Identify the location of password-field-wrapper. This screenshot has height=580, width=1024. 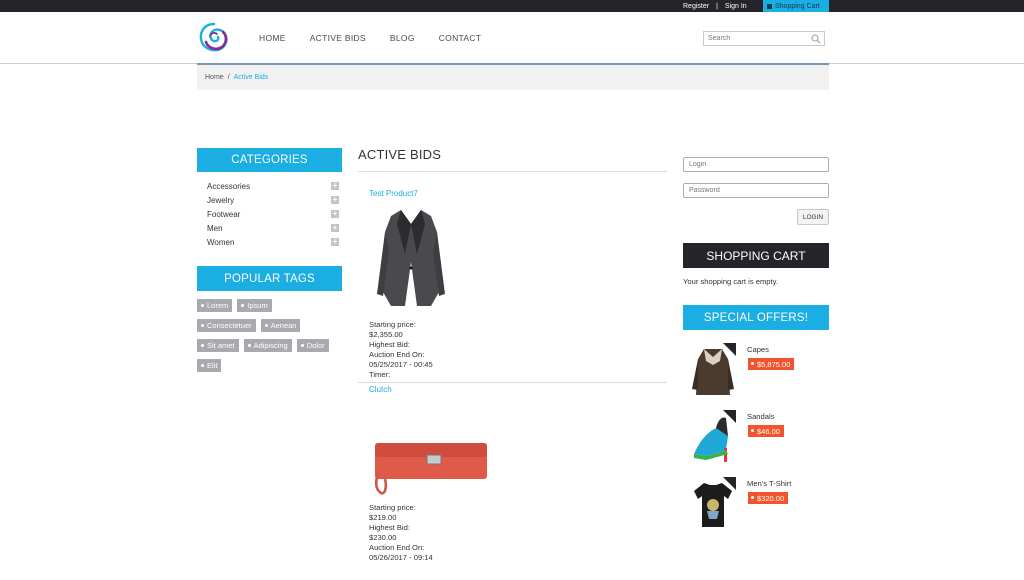
(756, 190).